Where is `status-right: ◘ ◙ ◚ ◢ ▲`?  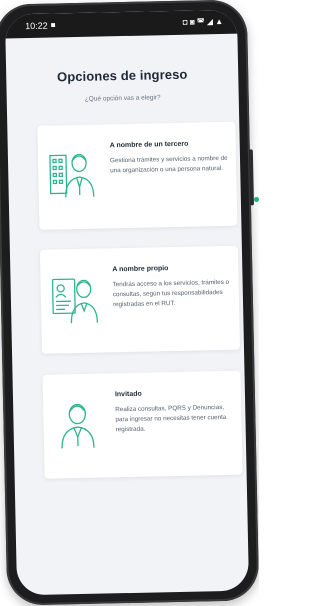
status-right: ◘ ◙ ◚ ◢ ▲ is located at coordinates (203, 21).